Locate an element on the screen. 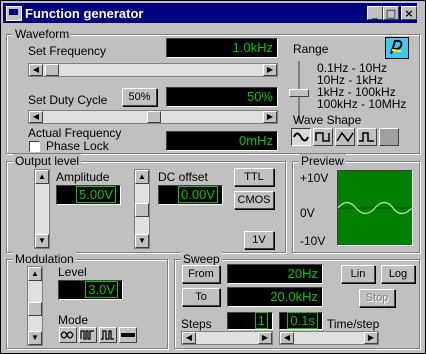 This screenshot has width=426, height=354. sweep-stop-button: Stop is located at coordinates (377, 298).